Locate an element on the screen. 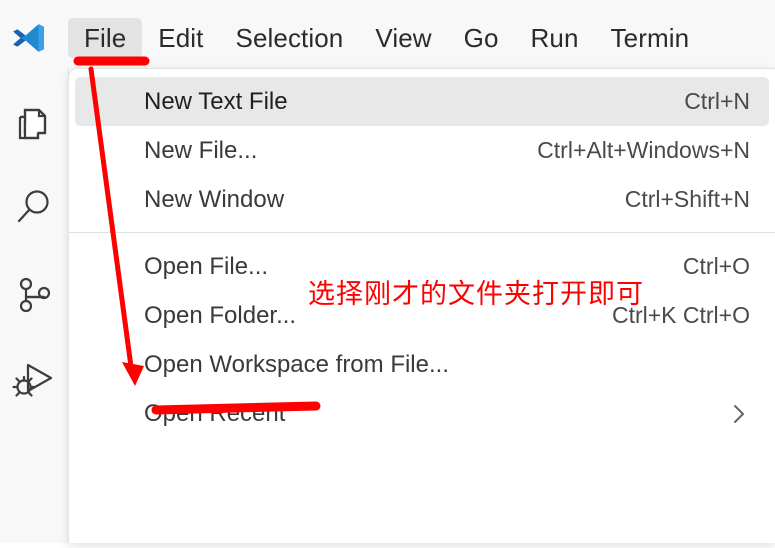 This screenshot has width=775, height=548. chevron-right-icon is located at coordinates (739, 414).